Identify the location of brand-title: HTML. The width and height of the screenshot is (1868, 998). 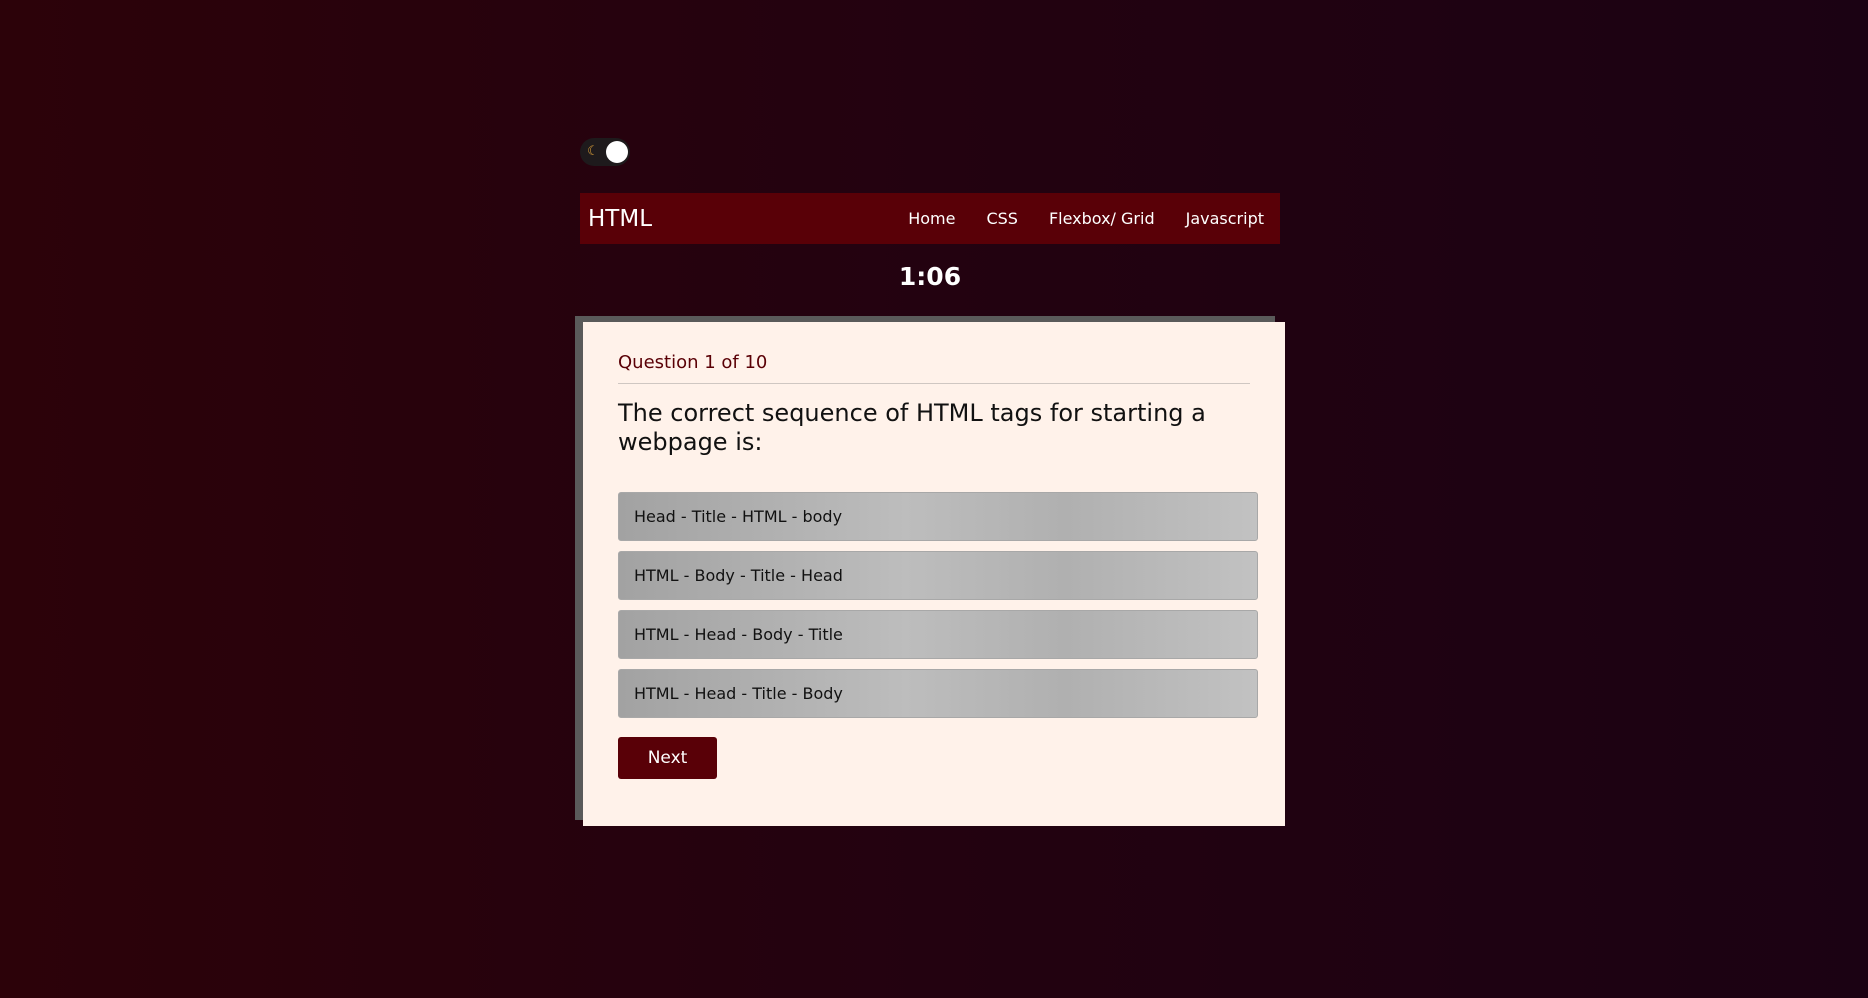
(620, 218).